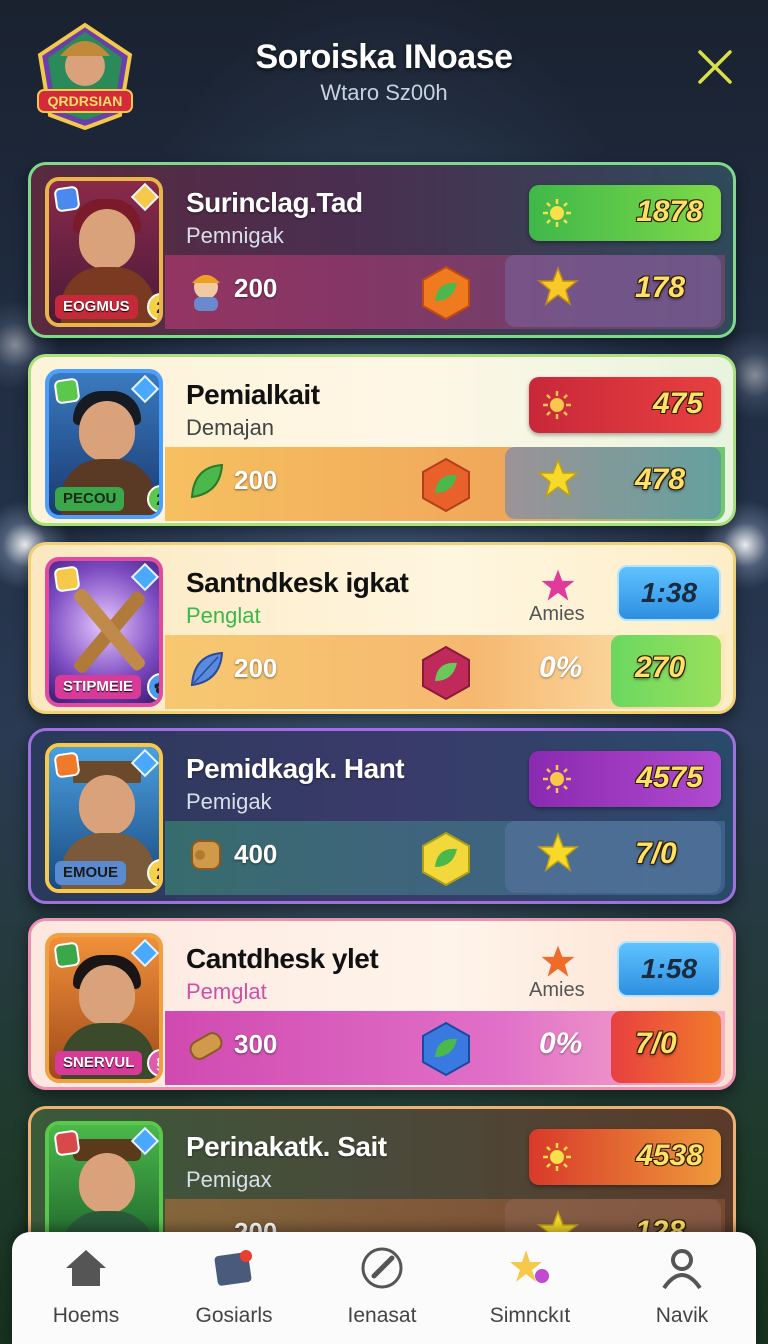  I want to click on user-icon, so click(682, 1269).